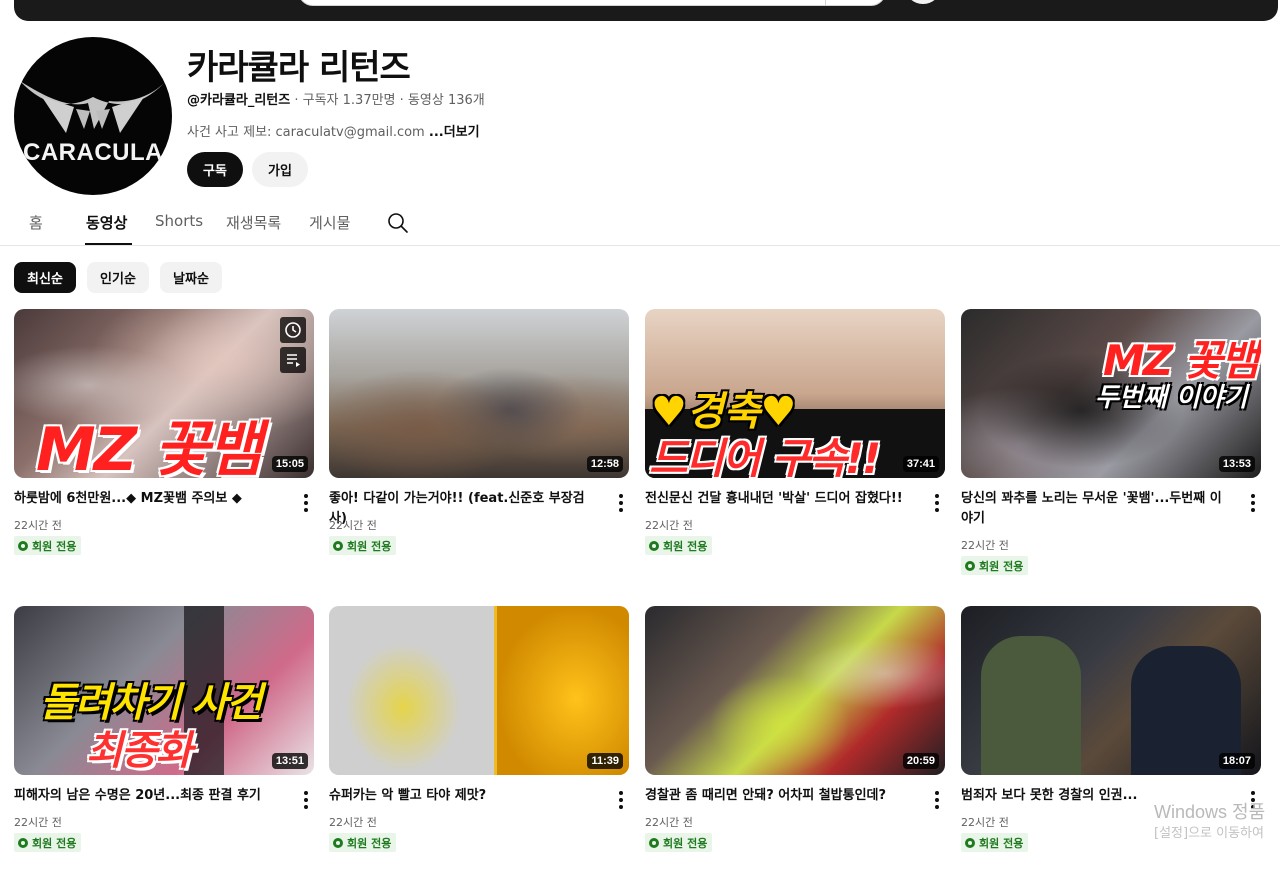 This screenshot has width=1280, height=872. What do you see at coordinates (164, 690) in the screenshot?
I see `video-thumbnail: 돌려차기 사건 최종화 13:51` at bounding box center [164, 690].